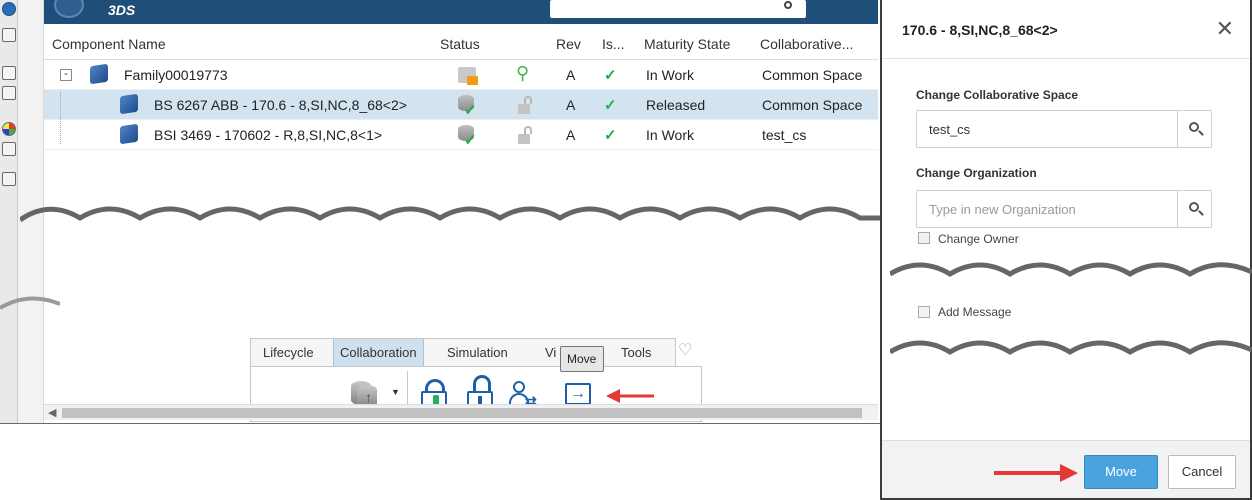  What do you see at coordinates (9, 93) in the screenshot?
I see `properties-icon` at bounding box center [9, 93].